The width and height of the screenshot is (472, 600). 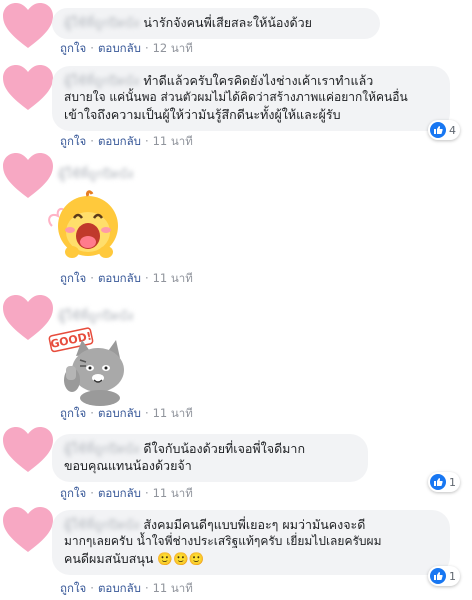 What do you see at coordinates (89, 366) in the screenshot?
I see `good-cat-sticker: GOOD!` at bounding box center [89, 366].